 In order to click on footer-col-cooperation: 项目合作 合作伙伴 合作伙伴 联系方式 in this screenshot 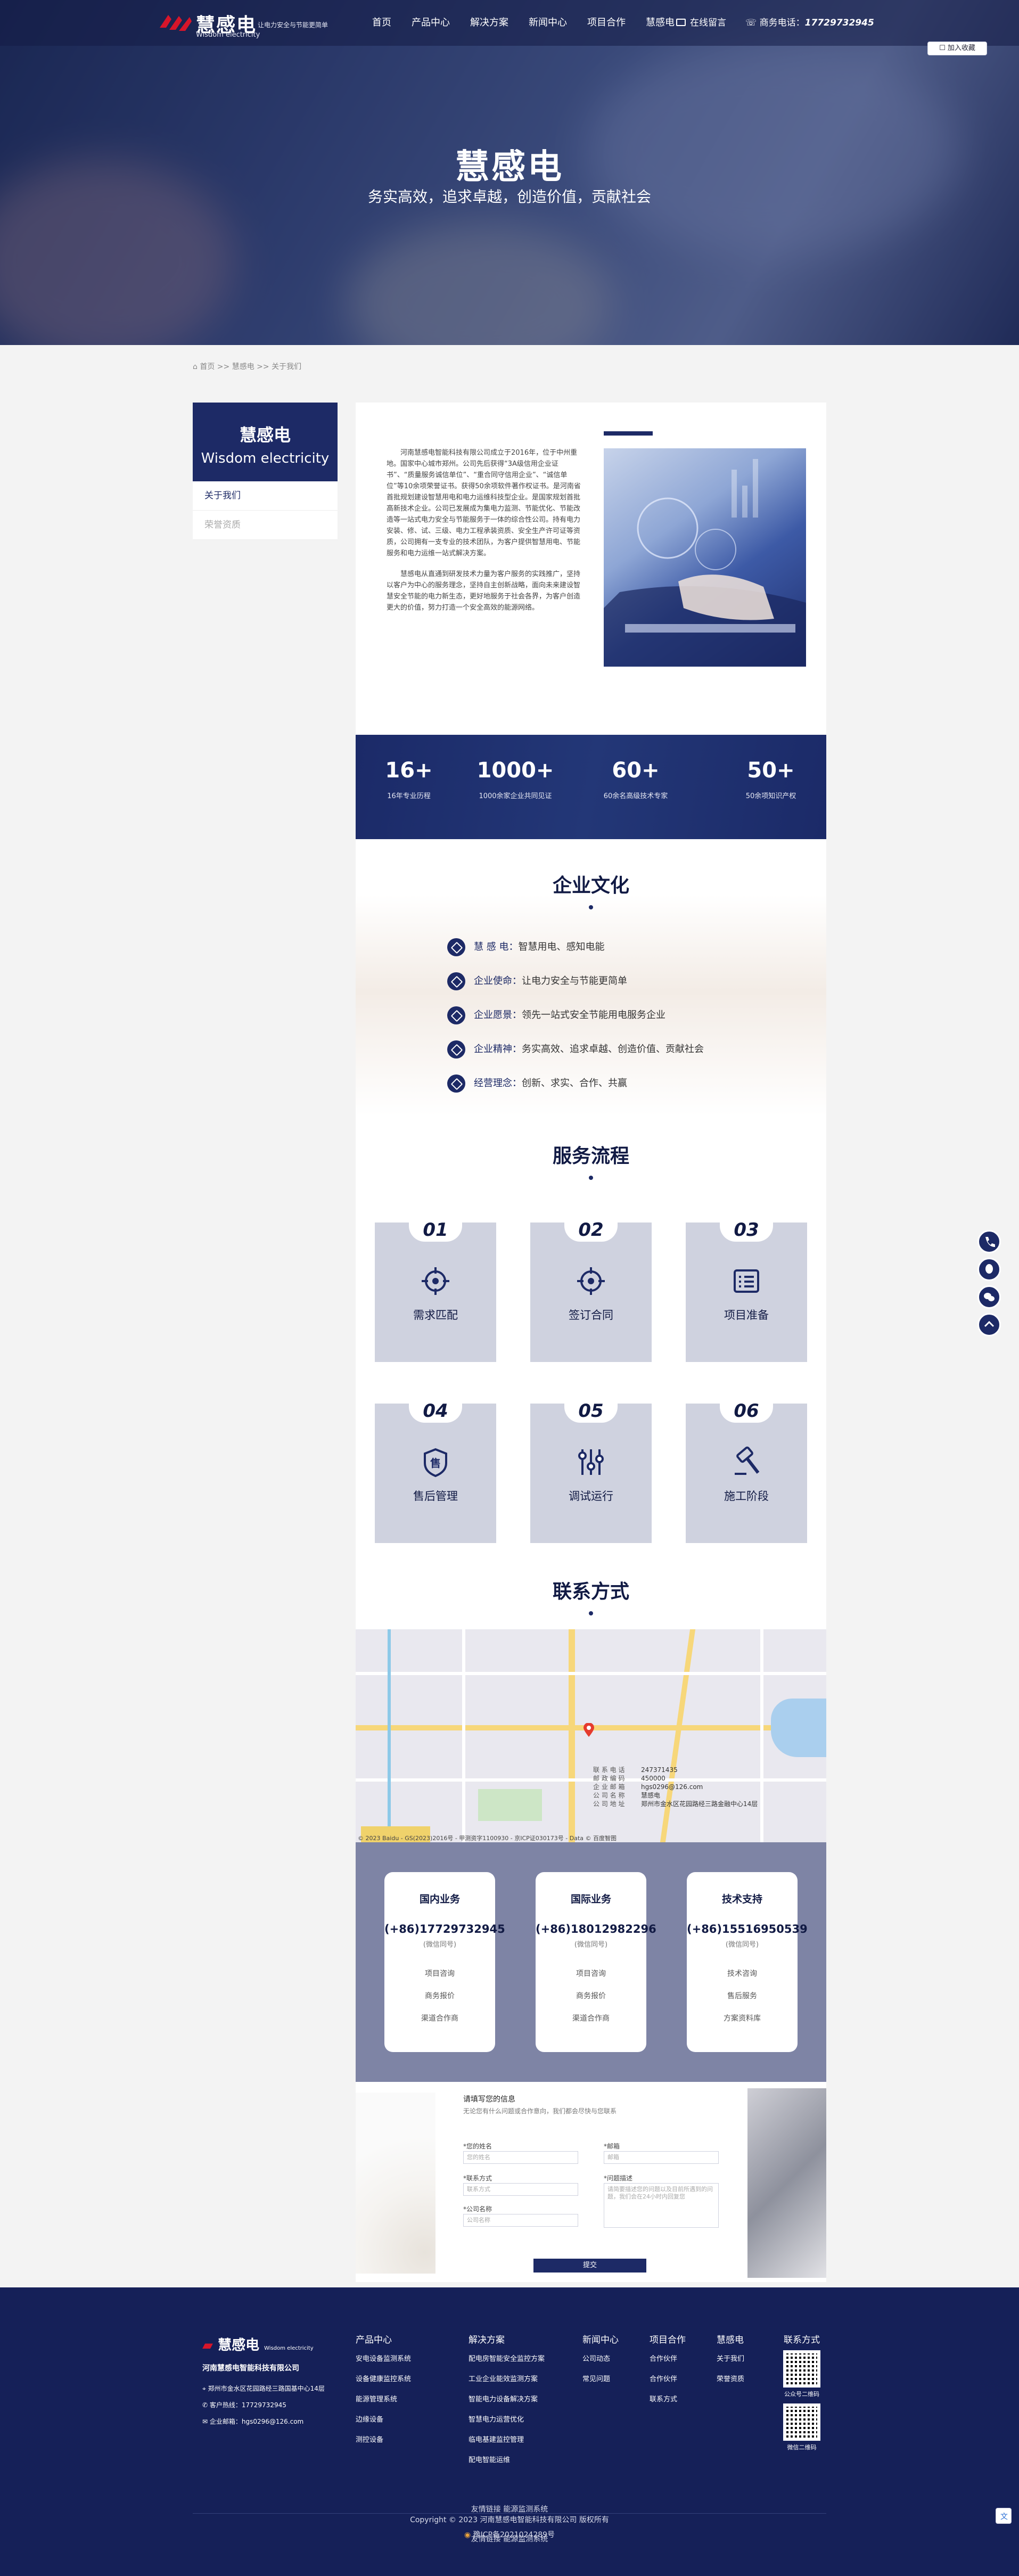, I will do `click(668, 2369)`.